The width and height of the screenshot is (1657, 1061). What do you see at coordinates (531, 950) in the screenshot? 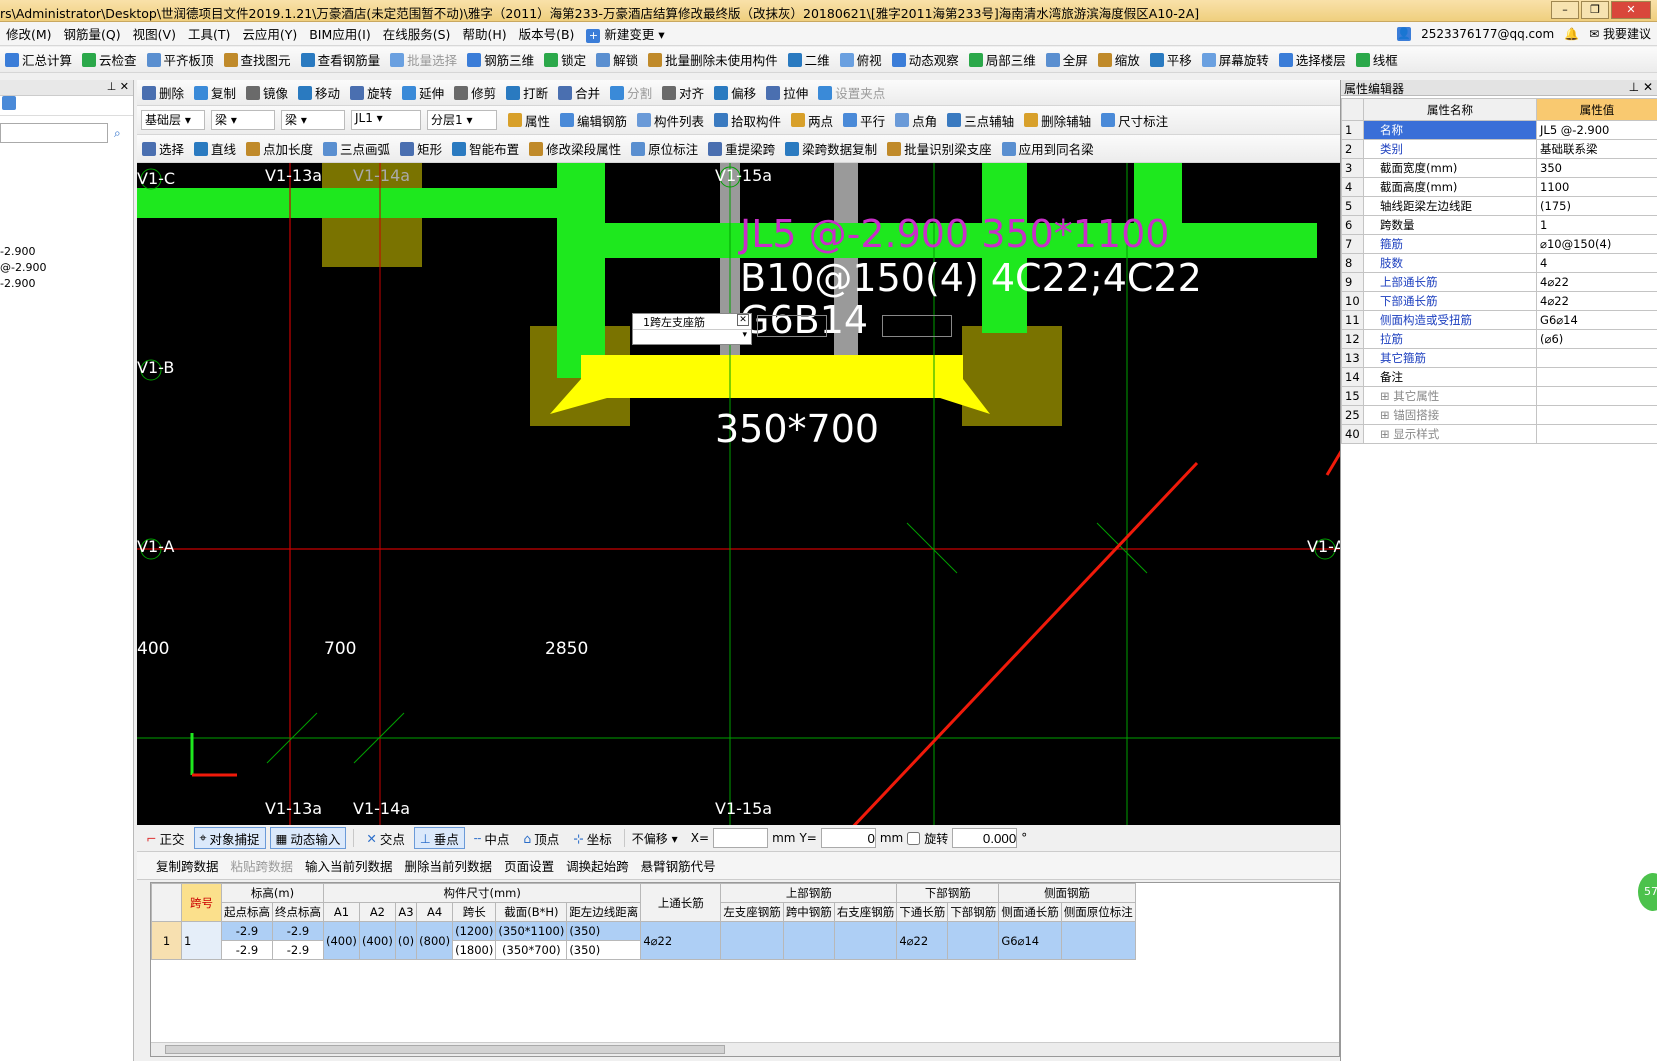
I see `section-cell: (350*700)` at bounding box center [531, 950].